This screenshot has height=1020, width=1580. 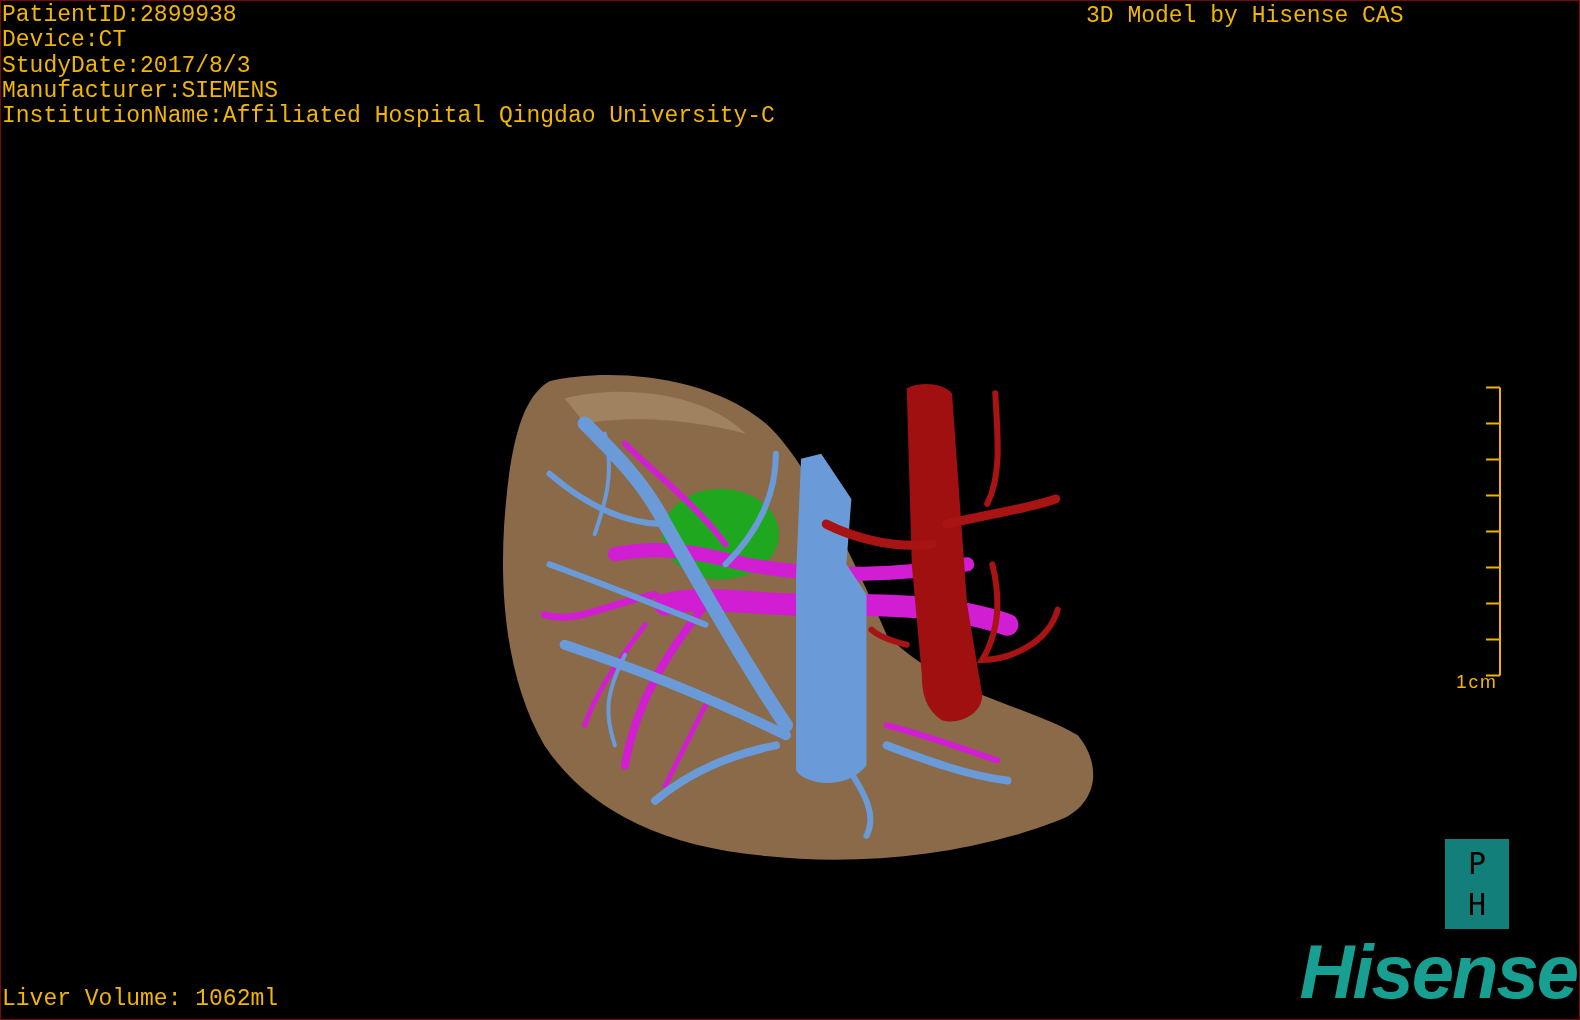 I want to click on study-info-line: Device:CT, so click(x=65, y=41).